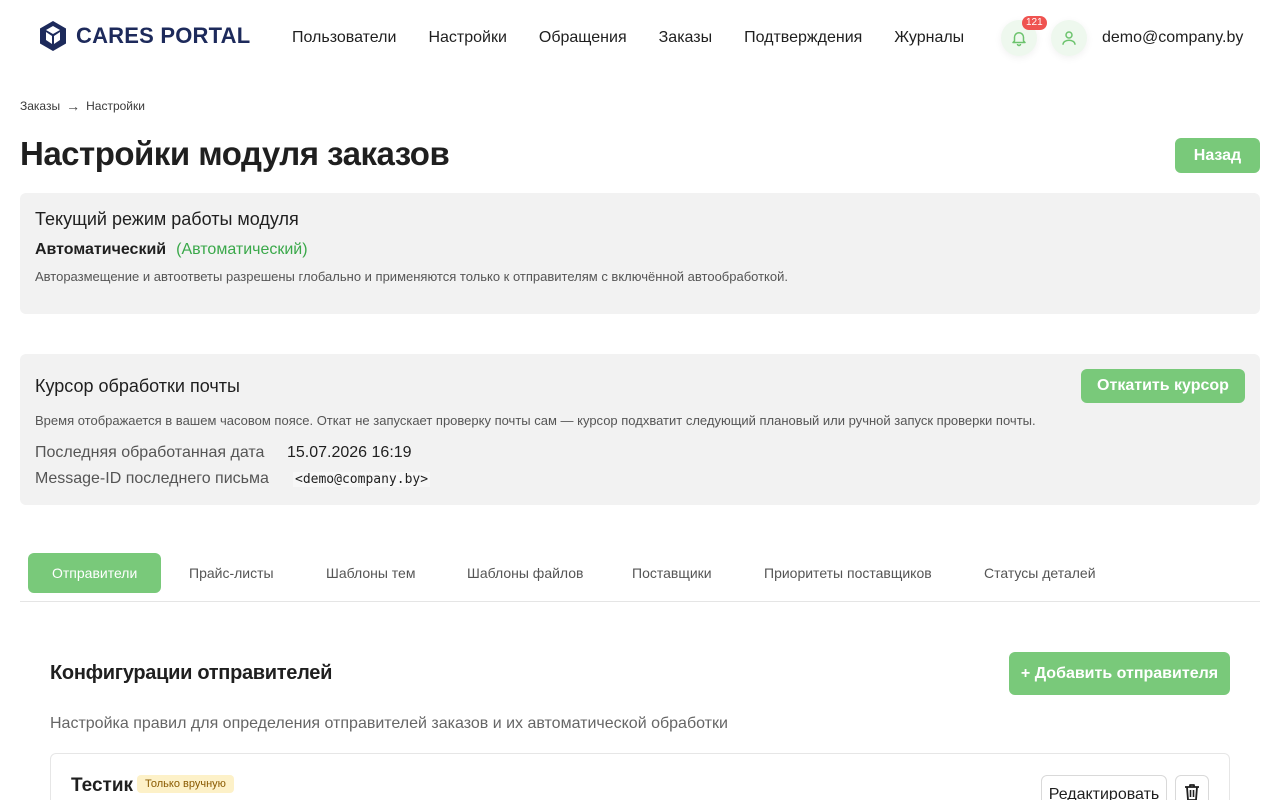 The width and height of the screenshot is (1280, 800). Describe the element at coordinates (370, 573) in the screenshot. I see `tab-subject-templates: Шаблоны тем` at that location.